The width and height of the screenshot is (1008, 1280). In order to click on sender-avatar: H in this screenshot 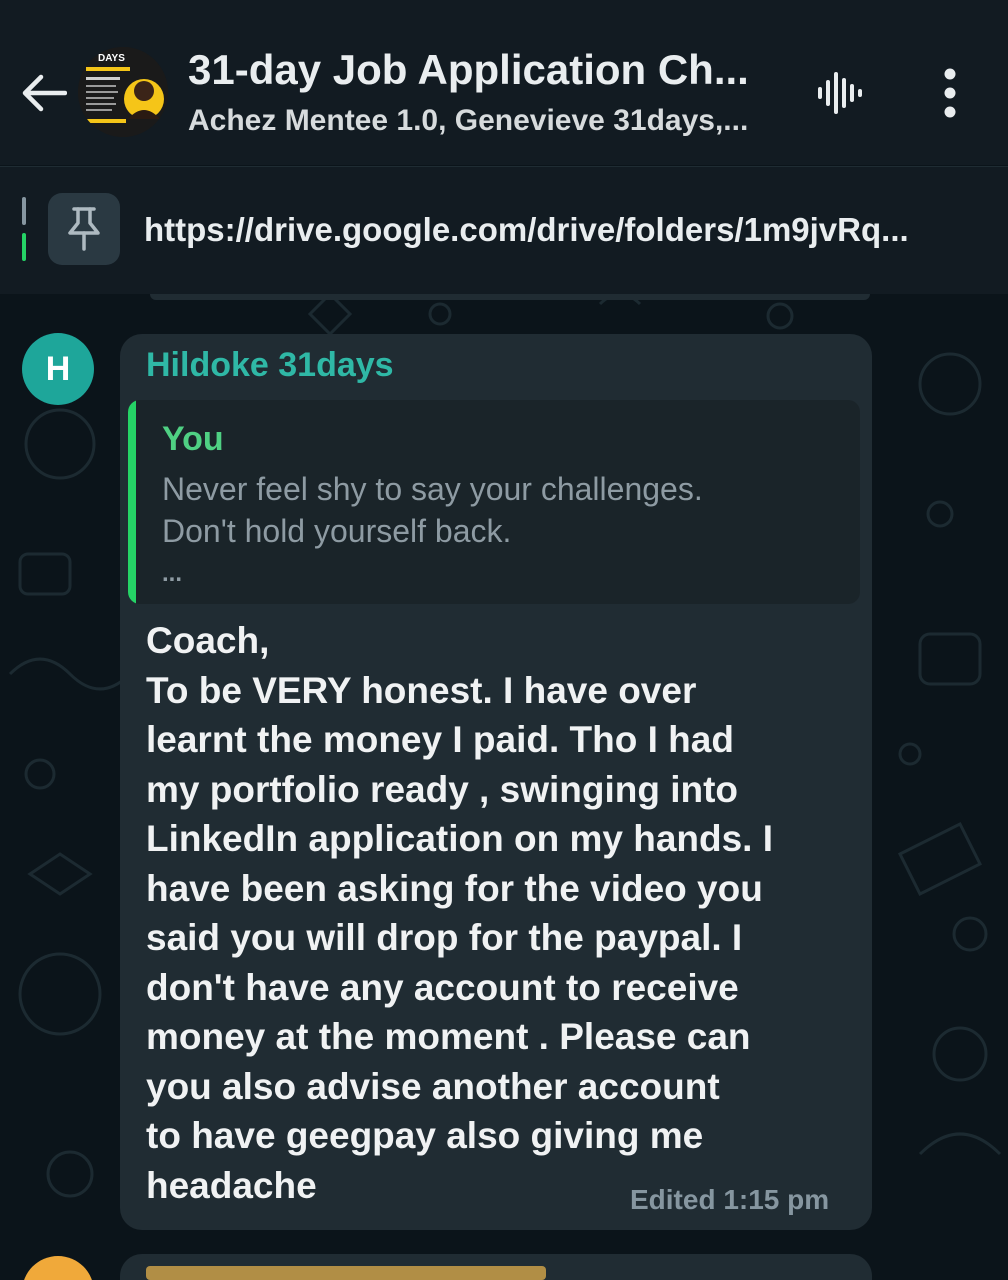, I will do `click(58, 369)`.